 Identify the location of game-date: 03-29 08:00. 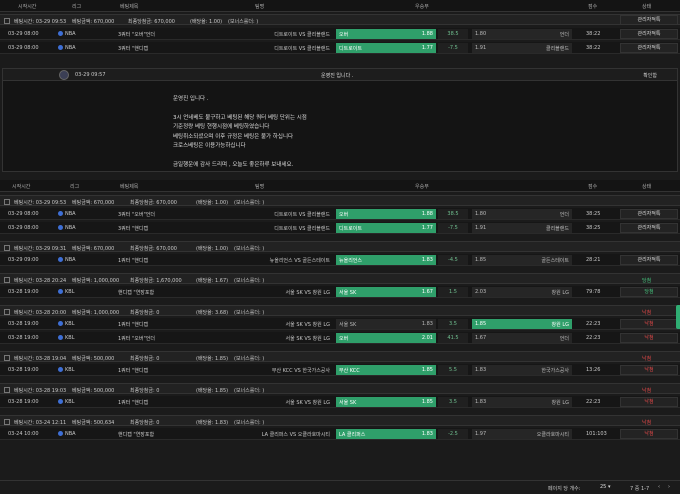
(23, 228).